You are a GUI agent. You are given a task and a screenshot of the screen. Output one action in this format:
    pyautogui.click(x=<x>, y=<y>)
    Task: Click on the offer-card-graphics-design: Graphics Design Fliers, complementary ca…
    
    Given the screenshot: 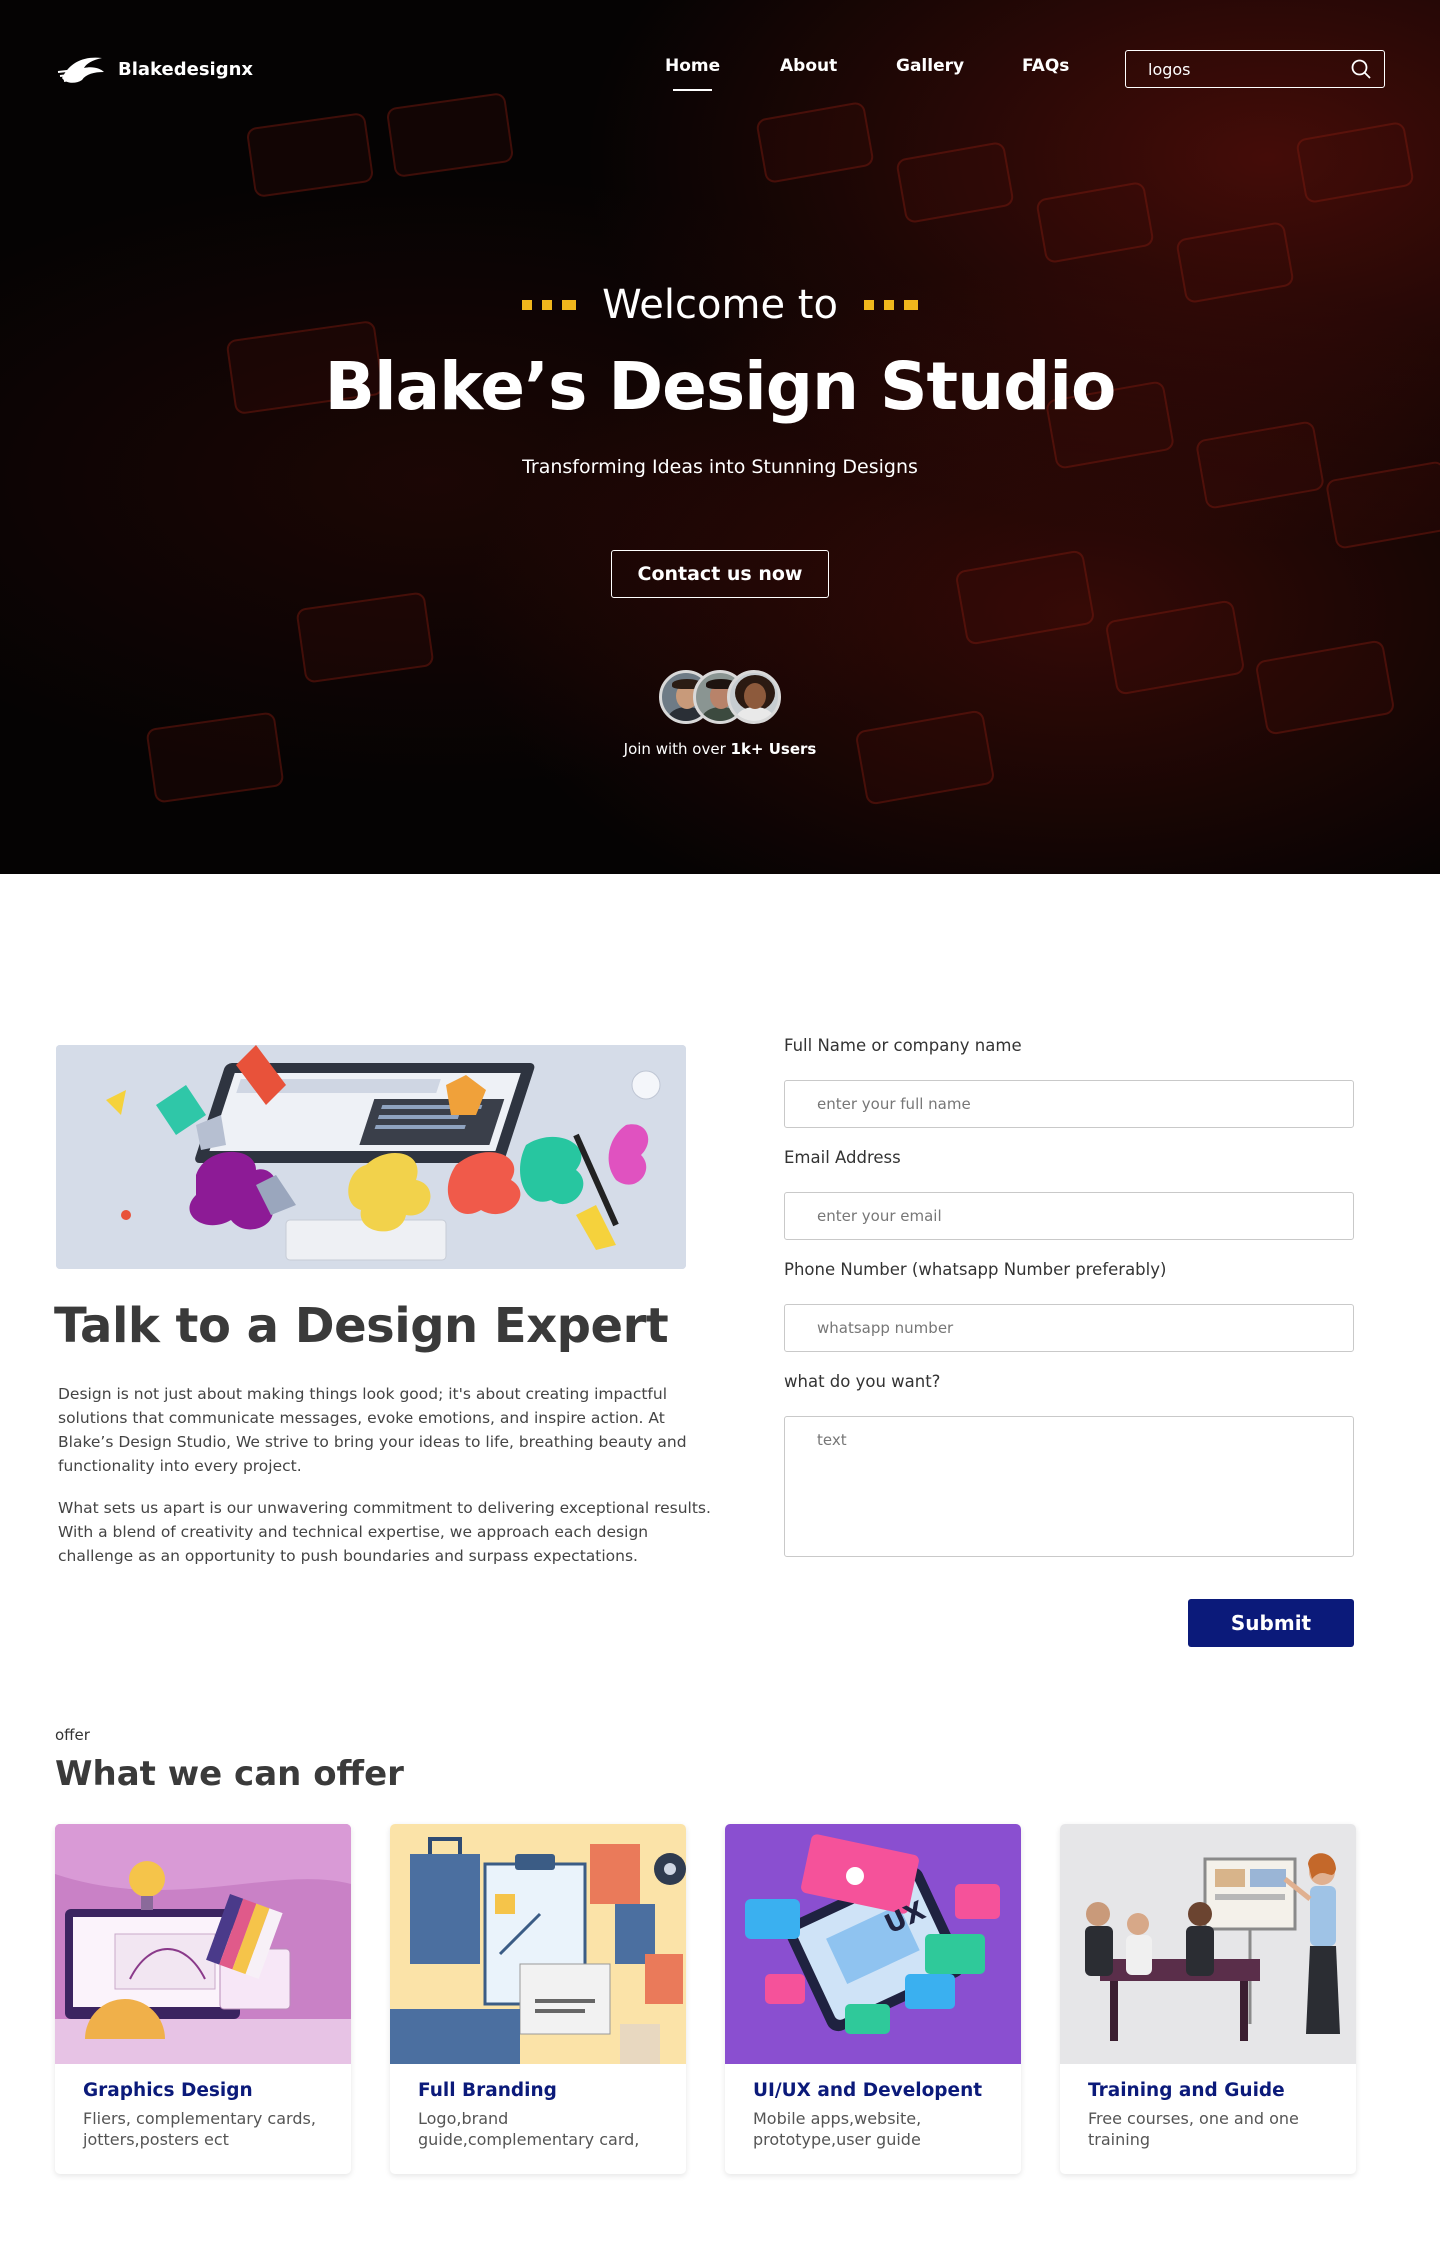 What is the action you would take?
    pyautogui.click(x=203, y=1999)
    